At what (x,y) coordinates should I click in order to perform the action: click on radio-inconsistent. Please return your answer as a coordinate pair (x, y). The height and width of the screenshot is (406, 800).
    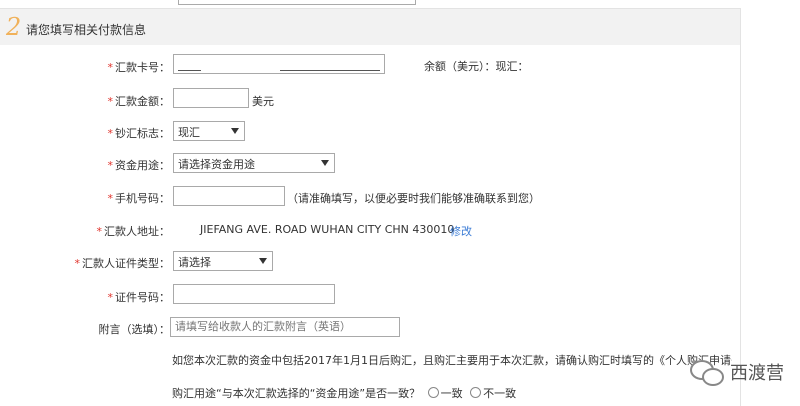
    Looking at the image, I should click on (476, 392).